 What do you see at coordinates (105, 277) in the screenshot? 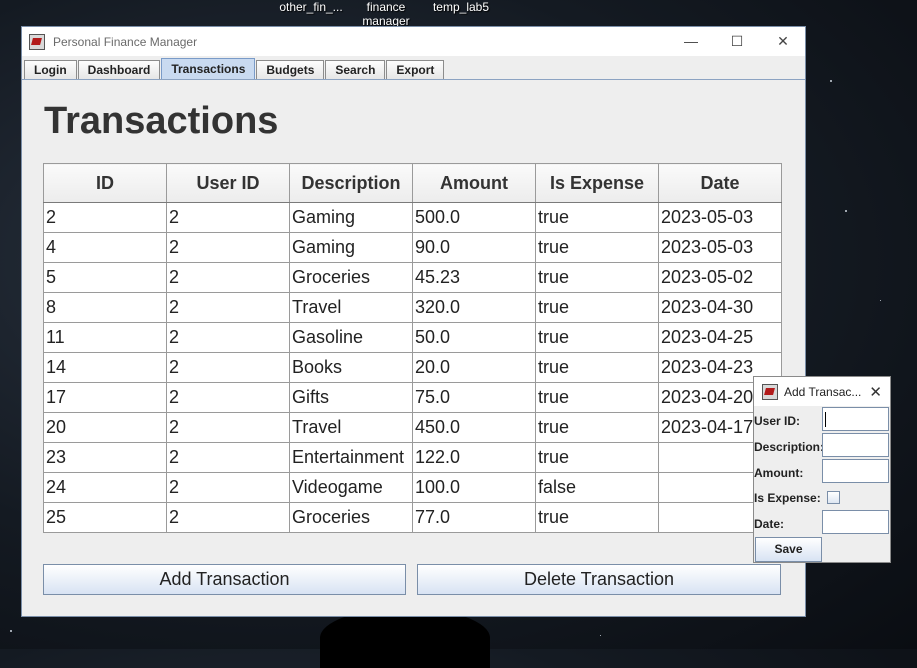
I see `cell-id: 5` at bounding box center [105, 277].